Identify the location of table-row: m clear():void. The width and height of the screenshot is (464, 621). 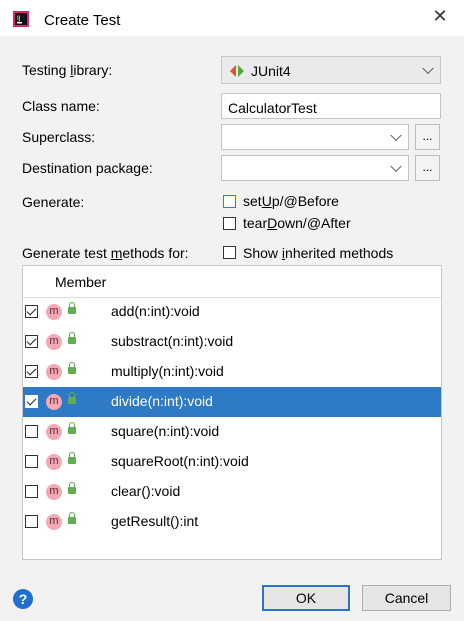
(232, 492).